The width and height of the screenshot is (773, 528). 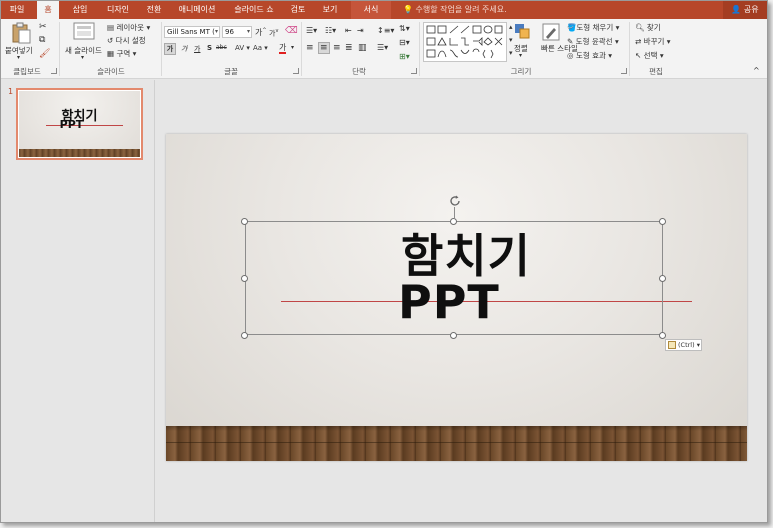 I want to click on collapse-ribbon-icon: ^, so click(x=756, y=70).